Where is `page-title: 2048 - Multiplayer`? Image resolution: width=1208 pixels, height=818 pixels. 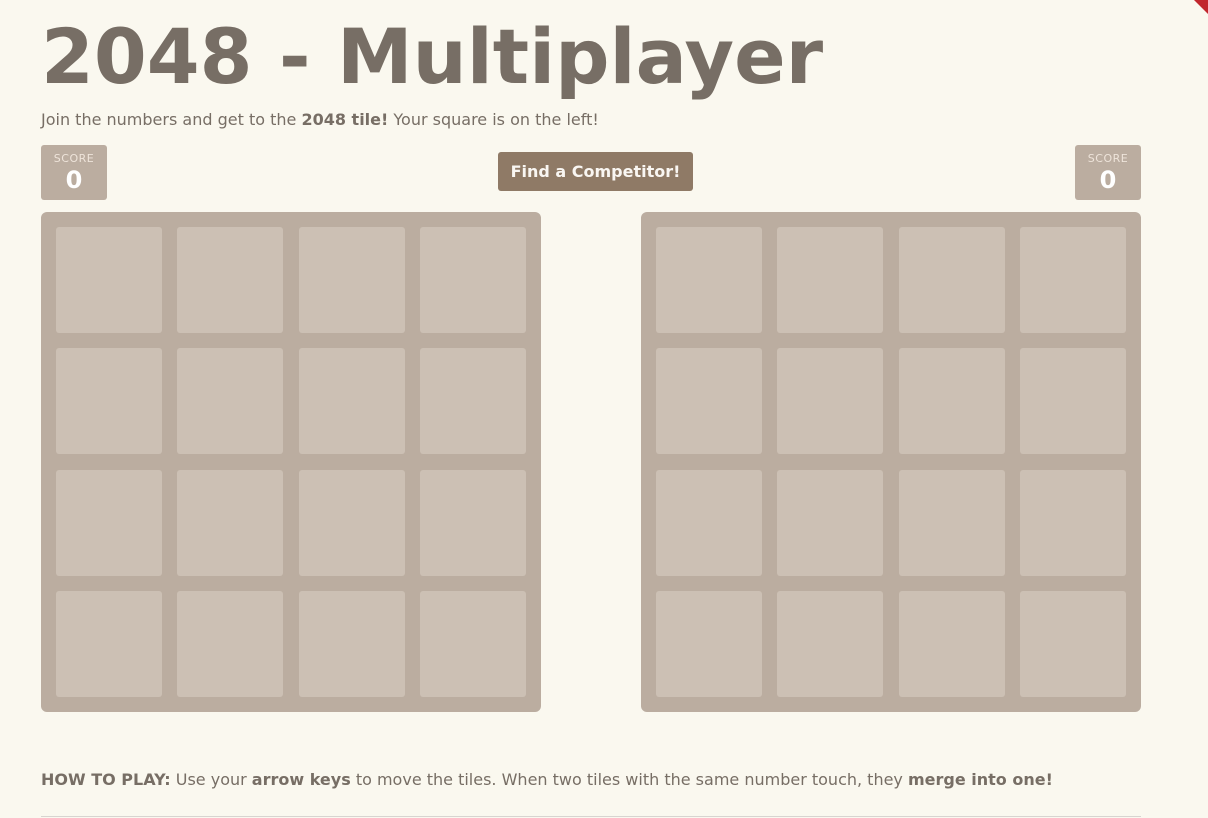
page-title: 2048 - Multiplayer is located at coordinates (432, 56).